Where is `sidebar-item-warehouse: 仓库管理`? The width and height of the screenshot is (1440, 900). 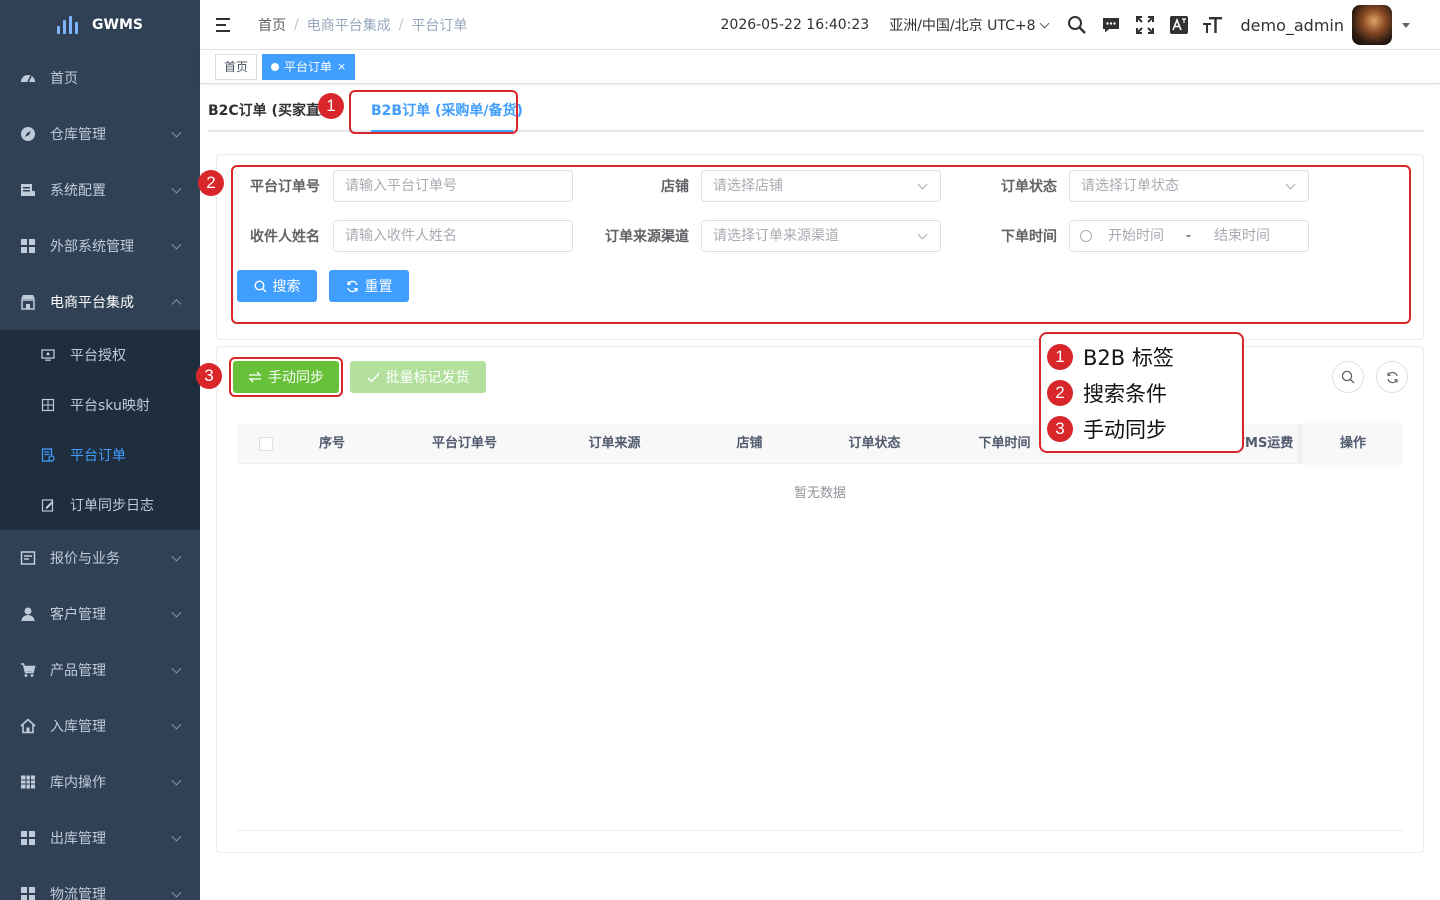 sidebar-item-warehouse: 仓库管理 is located at coordinates (100, 134).